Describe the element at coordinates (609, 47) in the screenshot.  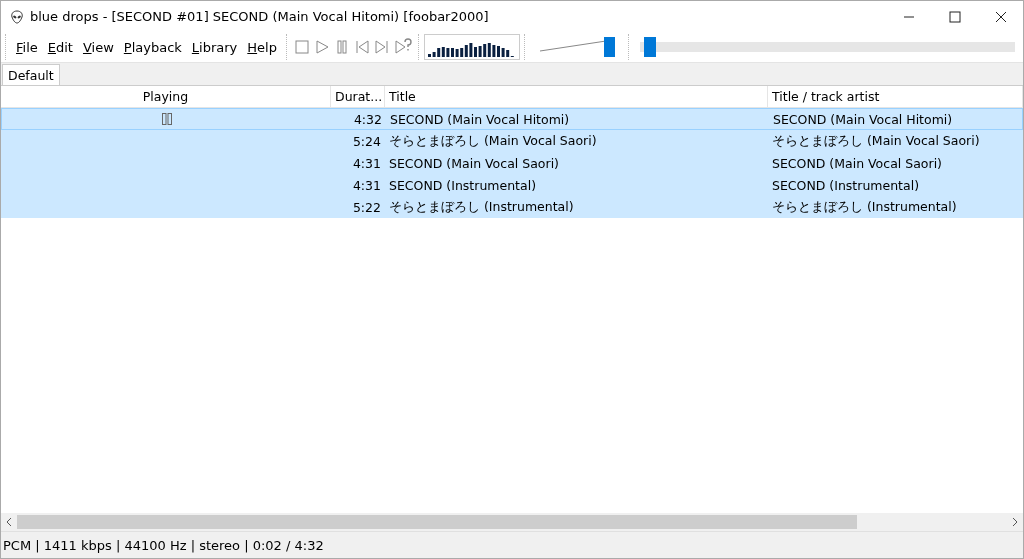
I see `slider-thumb` at that location.